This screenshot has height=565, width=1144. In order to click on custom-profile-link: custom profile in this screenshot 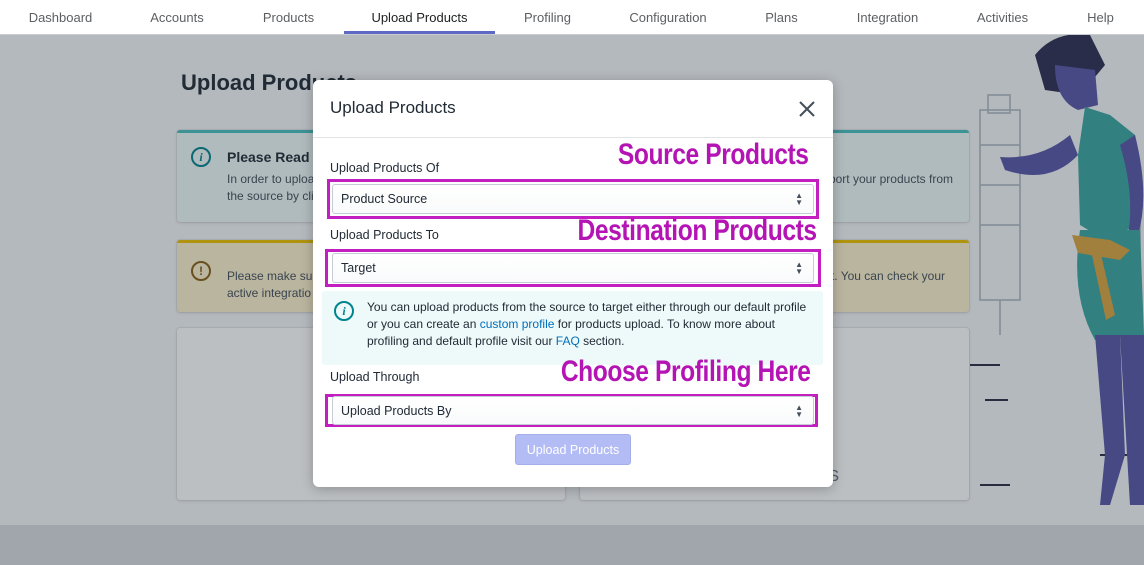, I will do `click(517, 324)`.